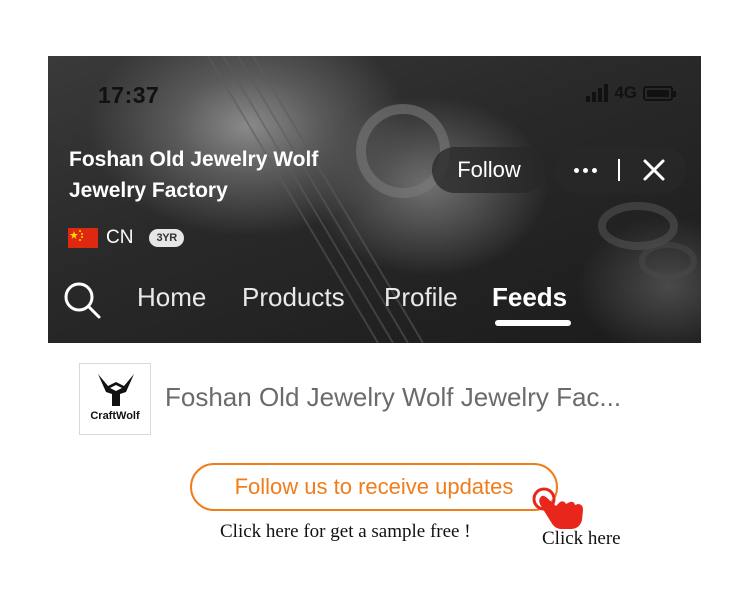  I want to click on wolf-logo-icon, so click(116, 390).